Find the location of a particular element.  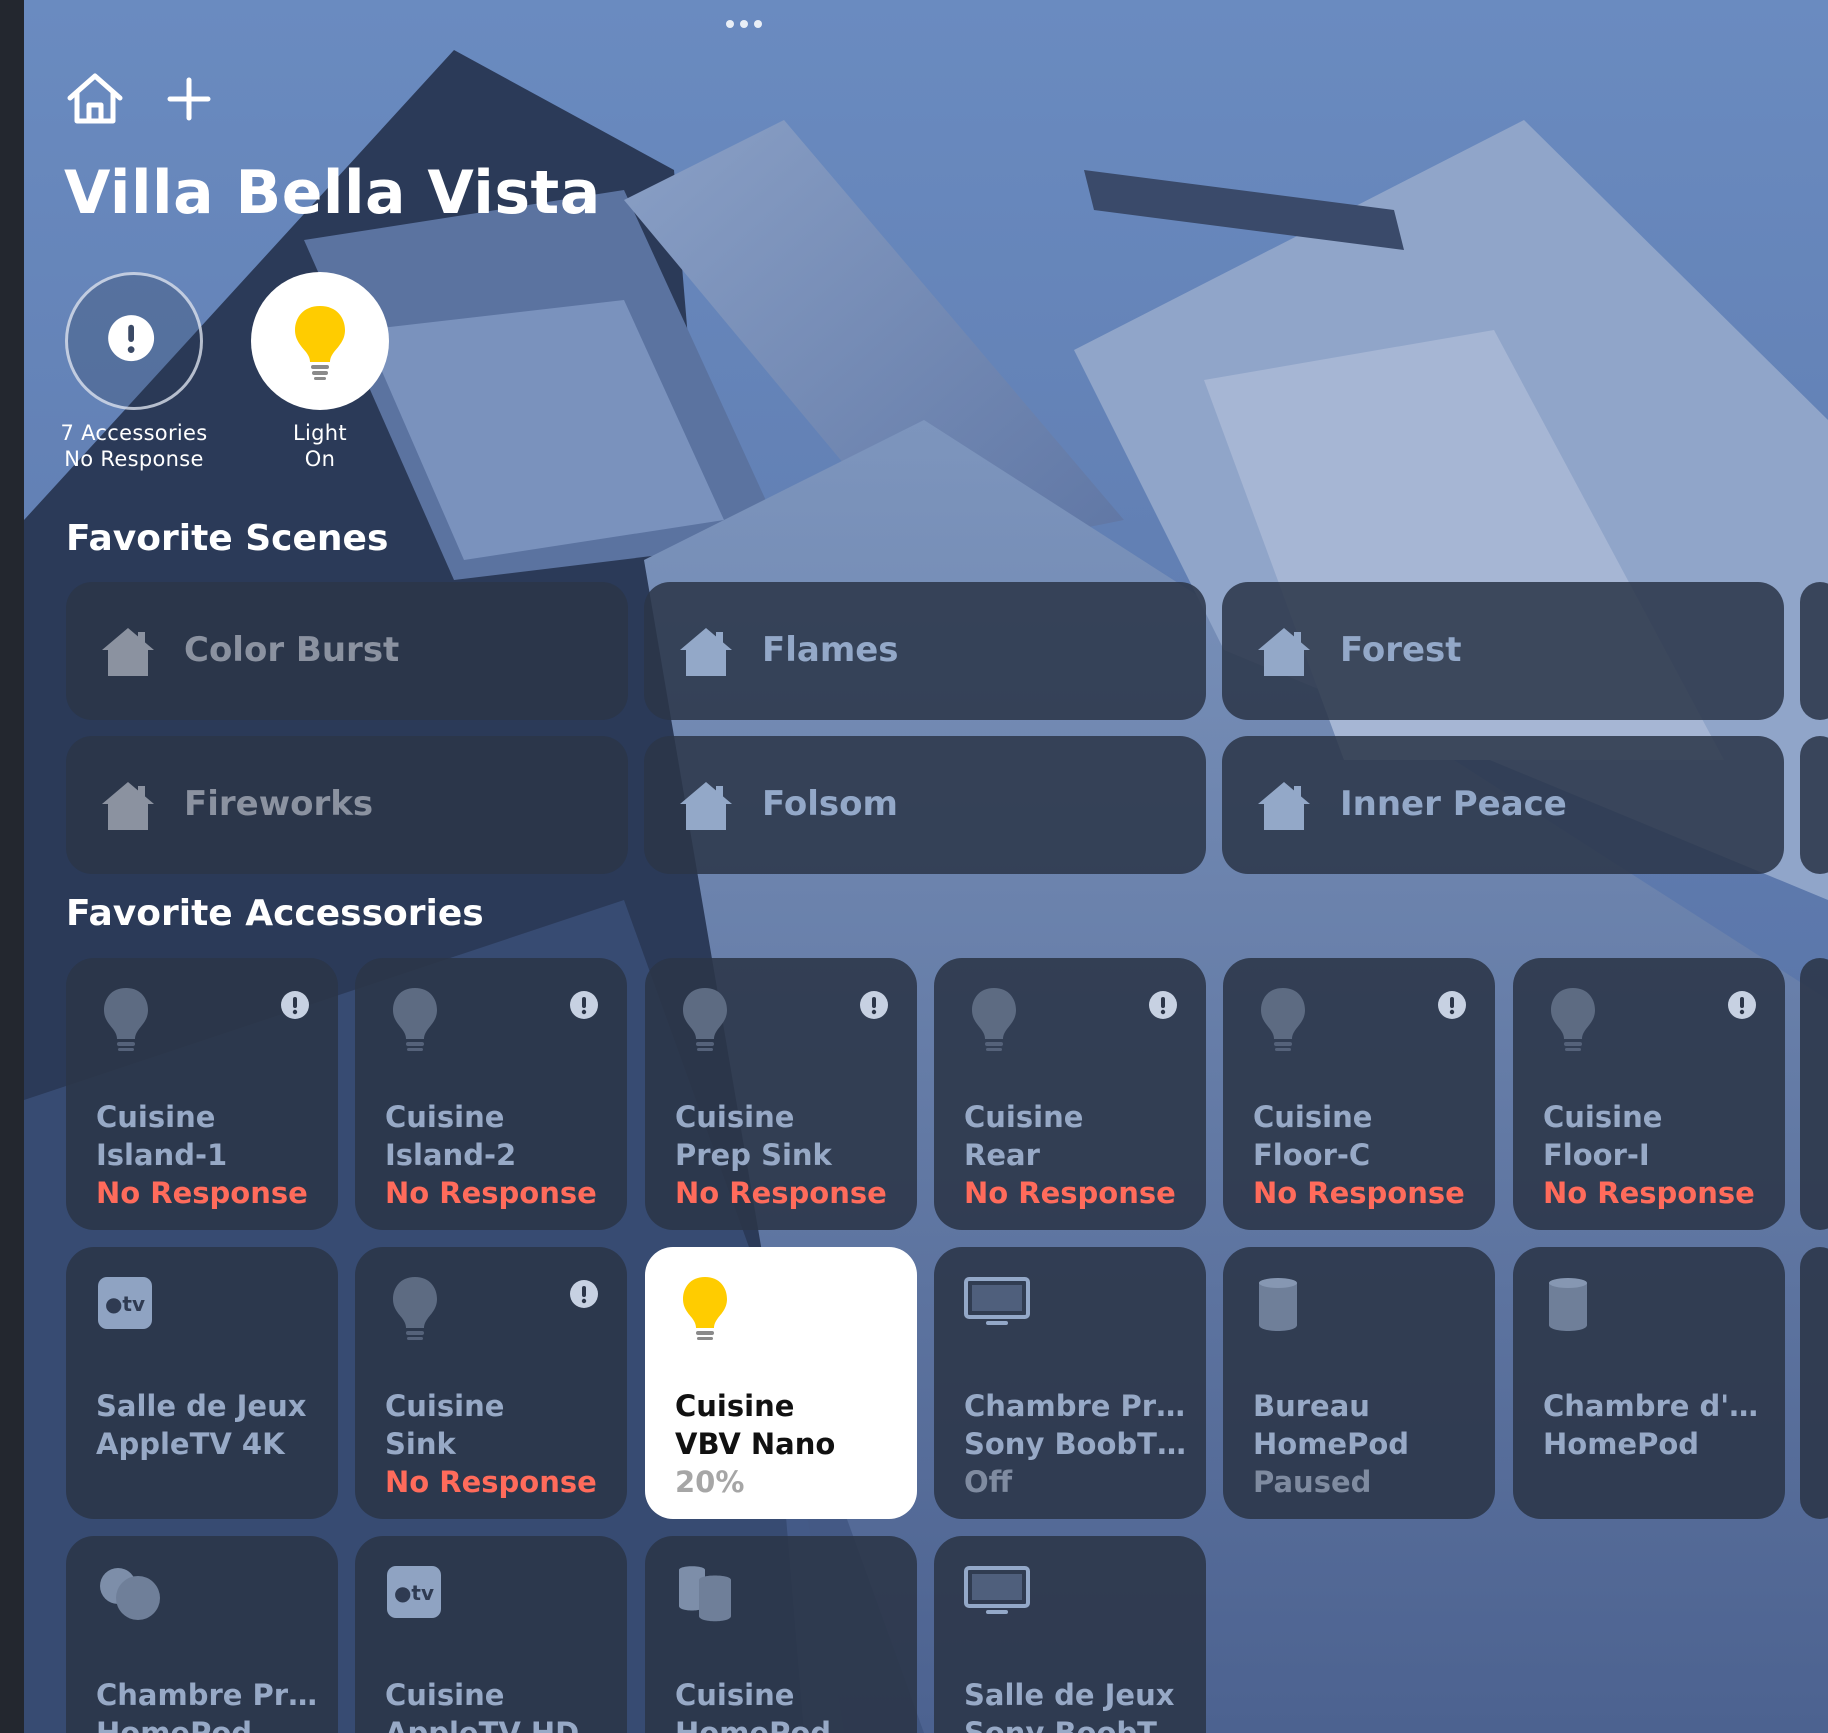

accessory-text: Cuisine Prep Sink No Response is located at coordinates (790, 1155).